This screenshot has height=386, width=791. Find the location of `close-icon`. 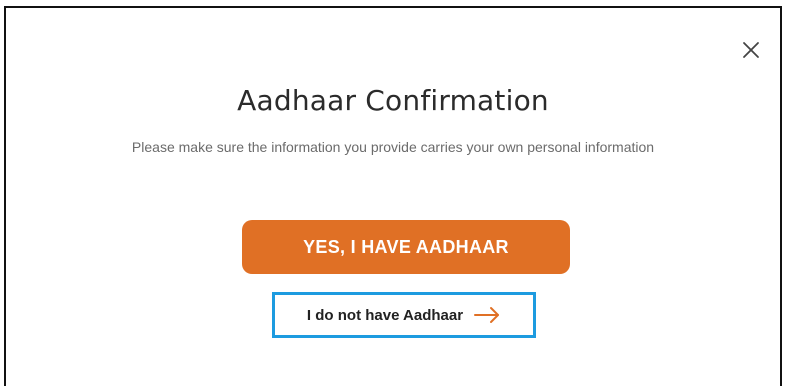

close-icon is located at coordinates (751, 50).